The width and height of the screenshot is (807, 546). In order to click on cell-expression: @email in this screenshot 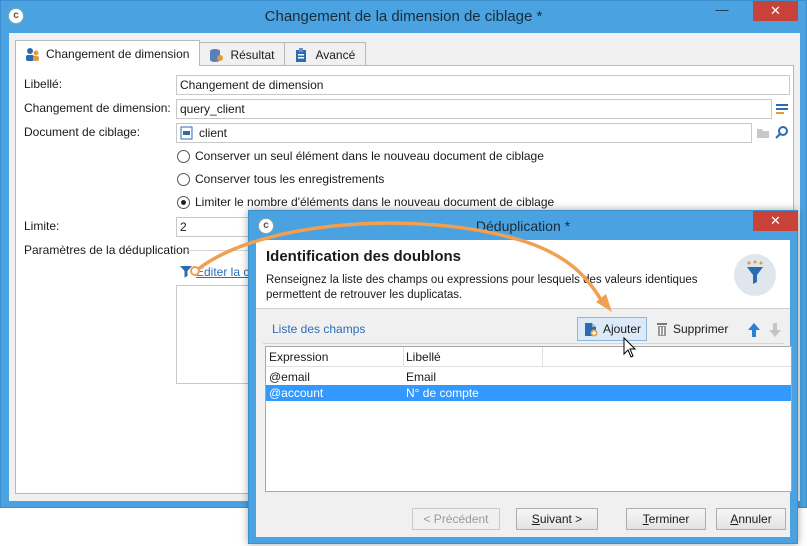, I will do `click(289, 377)`.